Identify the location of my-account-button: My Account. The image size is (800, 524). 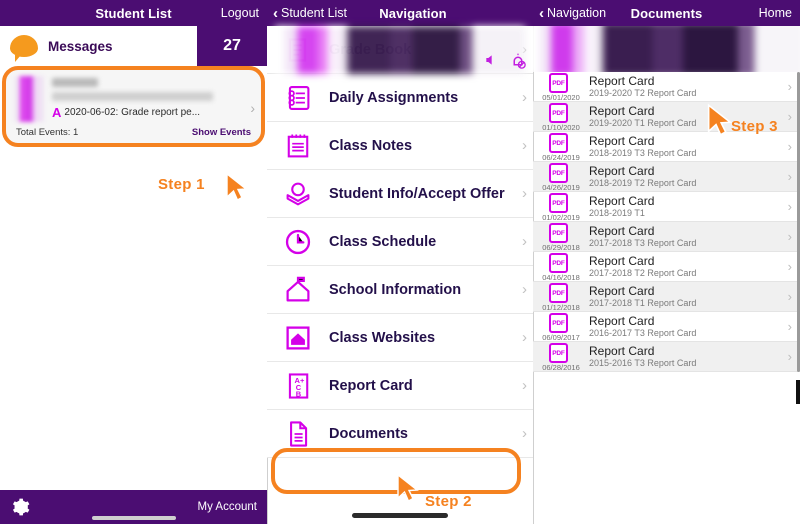
(227, 507).